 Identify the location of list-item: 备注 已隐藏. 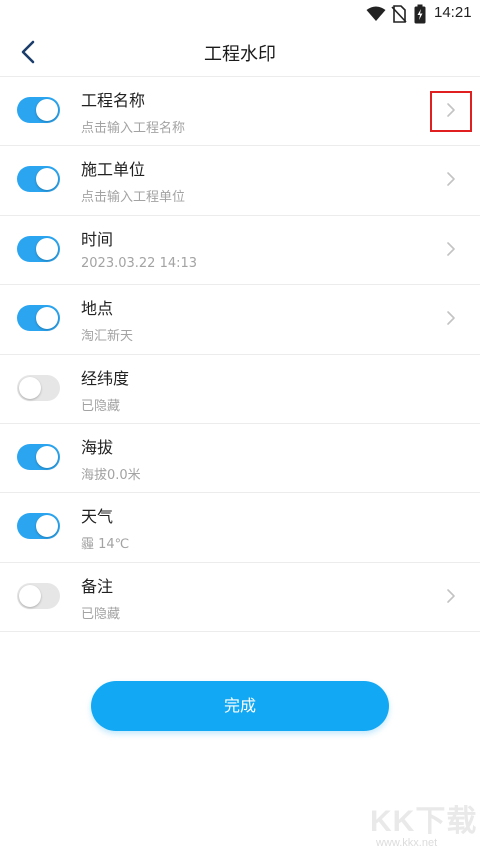
(240, 598).